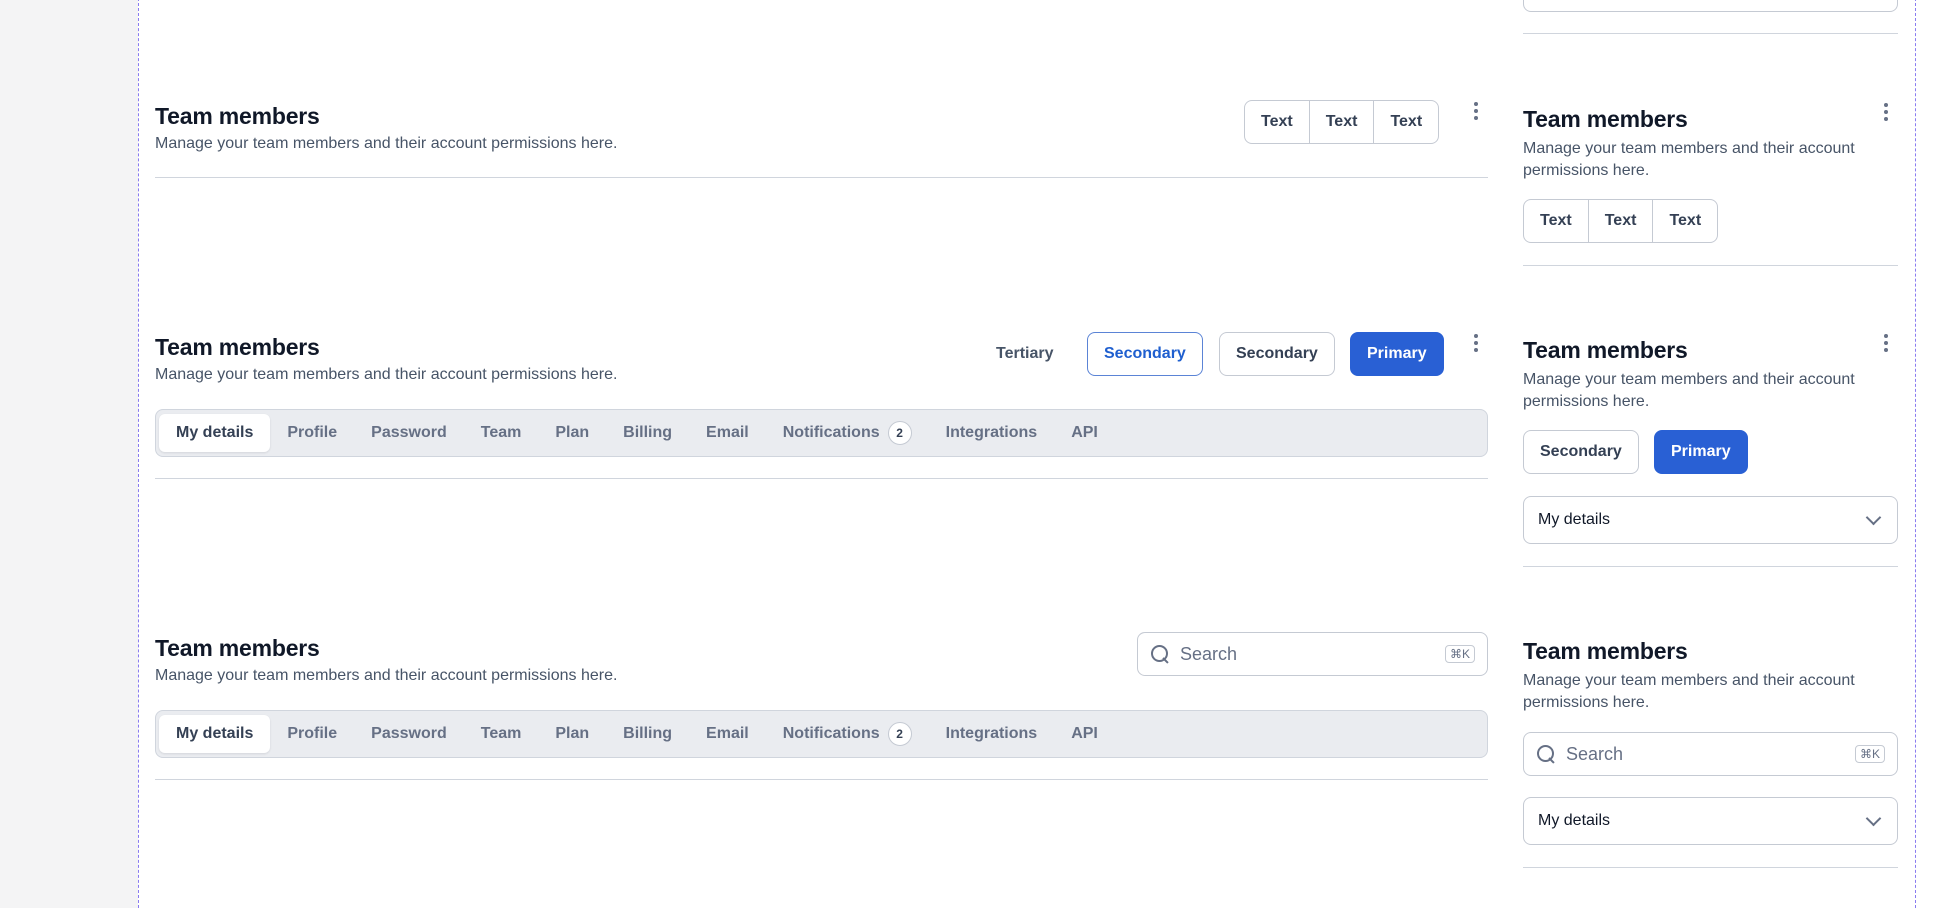  I want to click on canvas-background, so click(69, 454).